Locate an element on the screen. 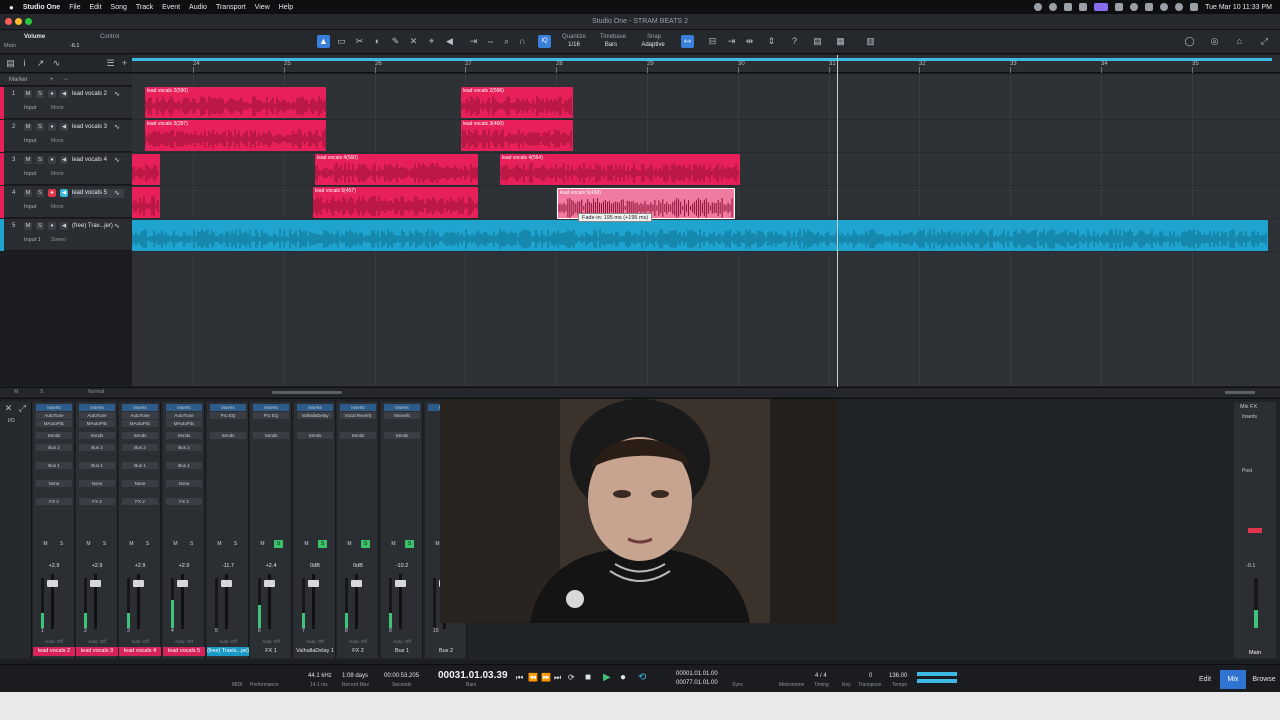 The image size is (1280, 720). snap-select: Adaptive is located at coordinates (653, 45).